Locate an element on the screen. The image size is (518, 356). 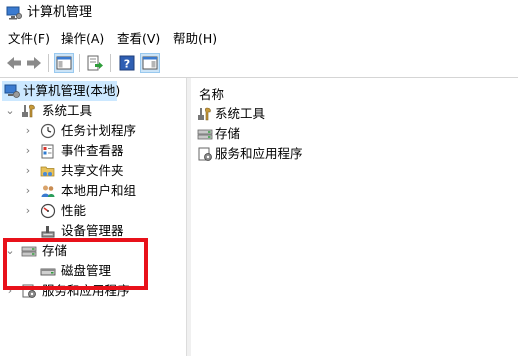
list-item: 存储 is located at coordinates (297, 134).